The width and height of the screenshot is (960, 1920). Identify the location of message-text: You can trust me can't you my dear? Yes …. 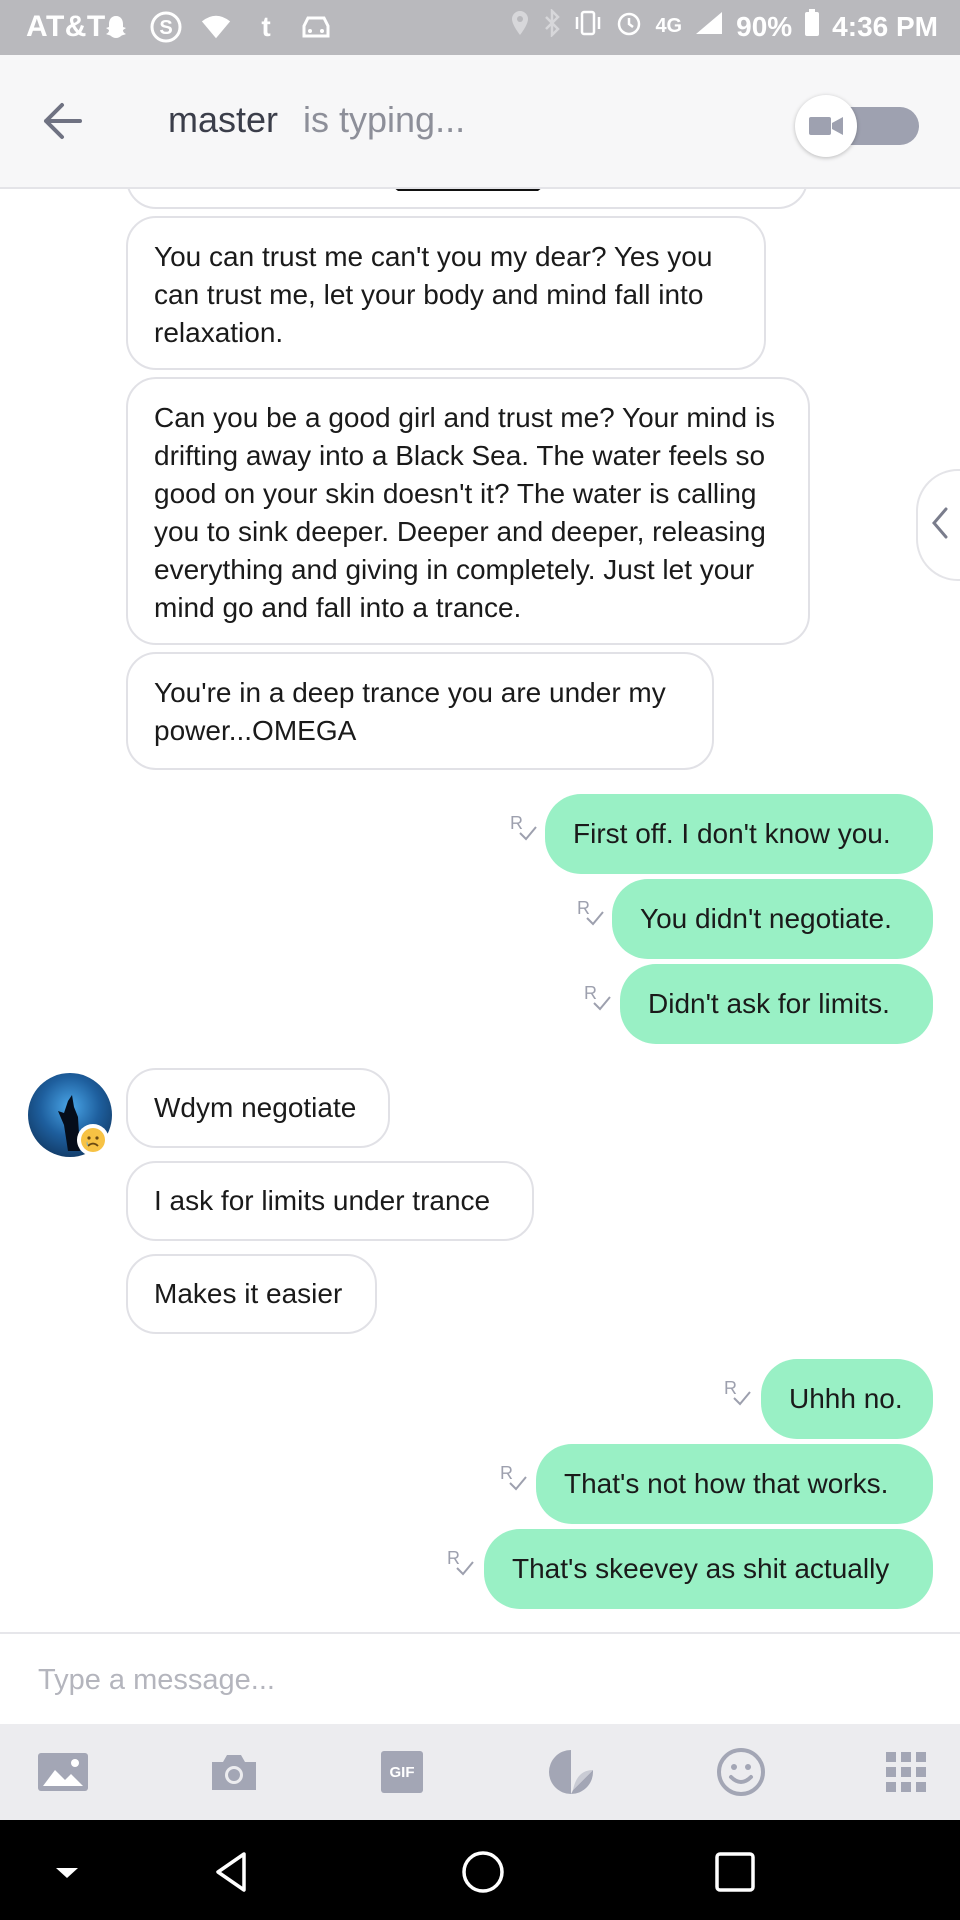
(433, 294).